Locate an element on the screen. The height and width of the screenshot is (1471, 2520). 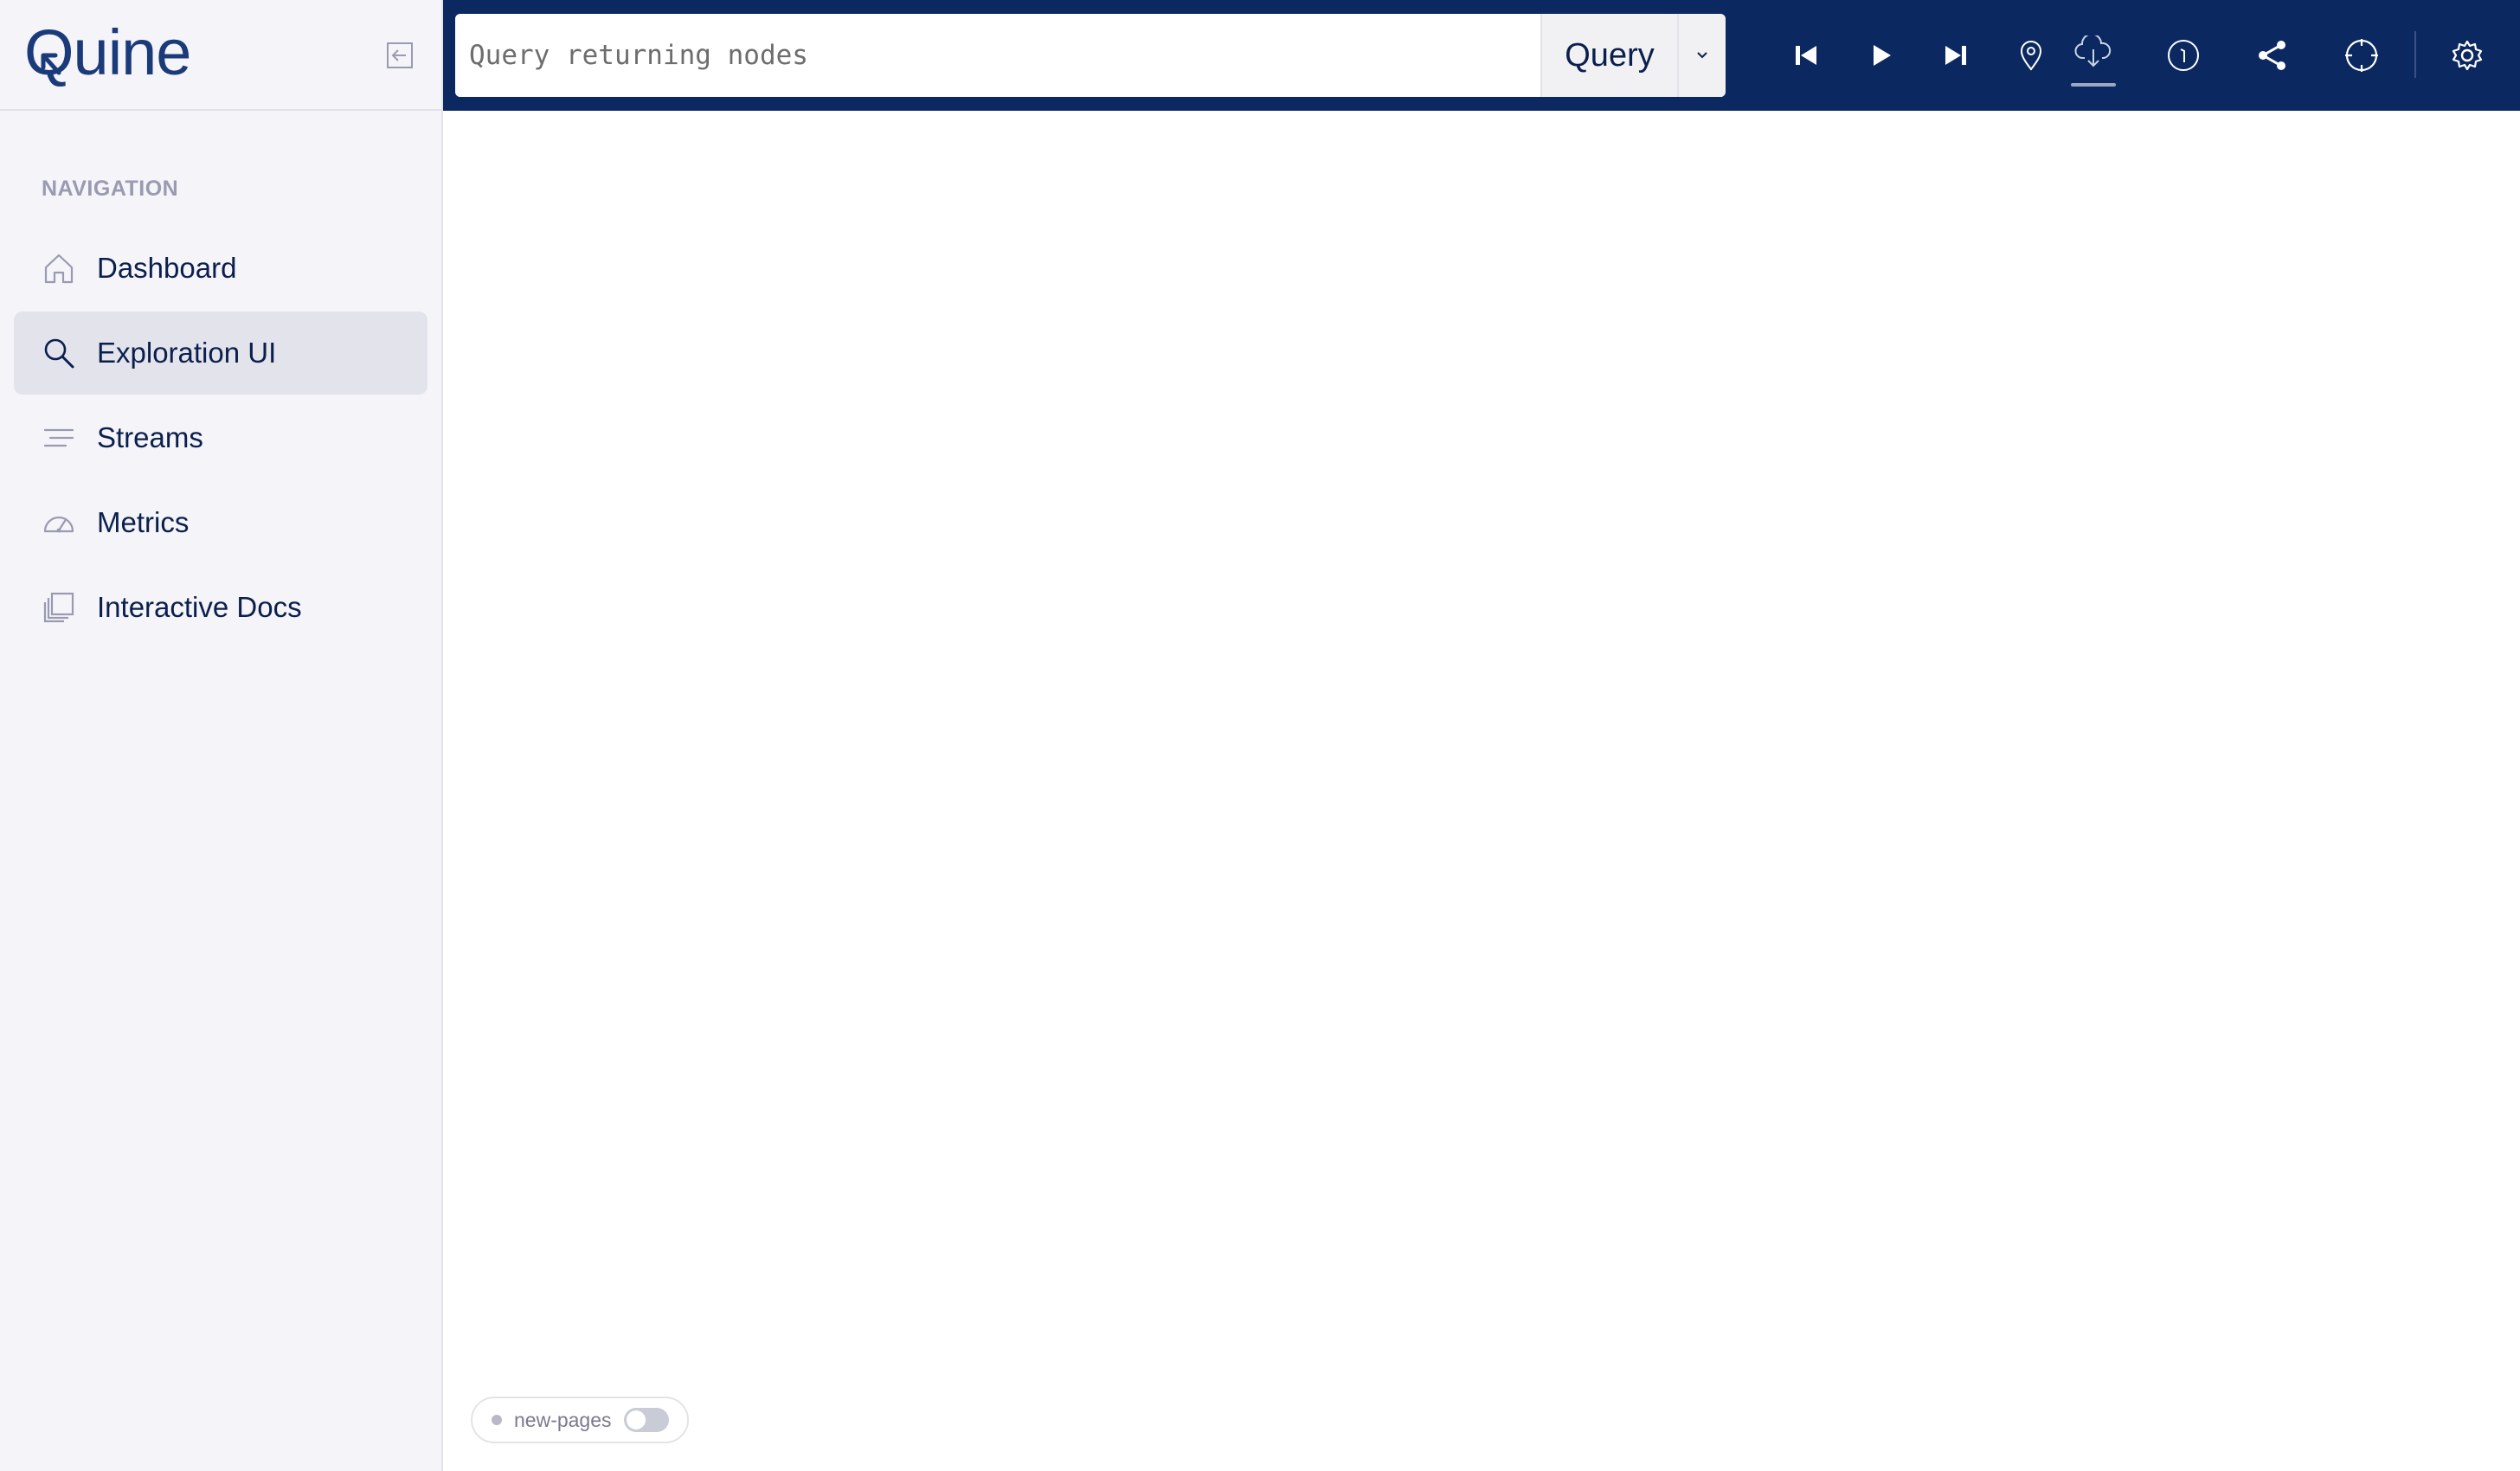
sidebar-item-metrics: Metrics is located at coordinates (221, 522).